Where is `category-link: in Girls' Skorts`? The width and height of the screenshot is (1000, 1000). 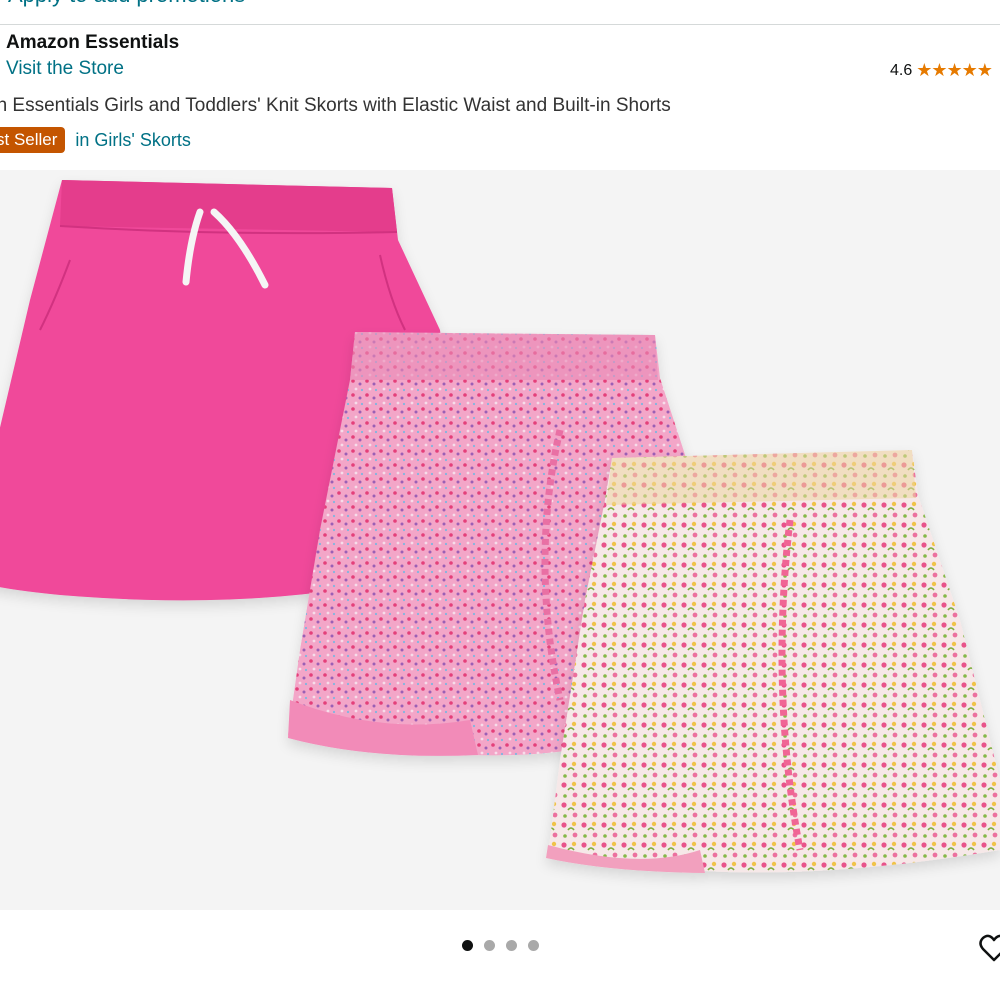 category-link: in Girls' Skorts is located at coordinates (132, 140).